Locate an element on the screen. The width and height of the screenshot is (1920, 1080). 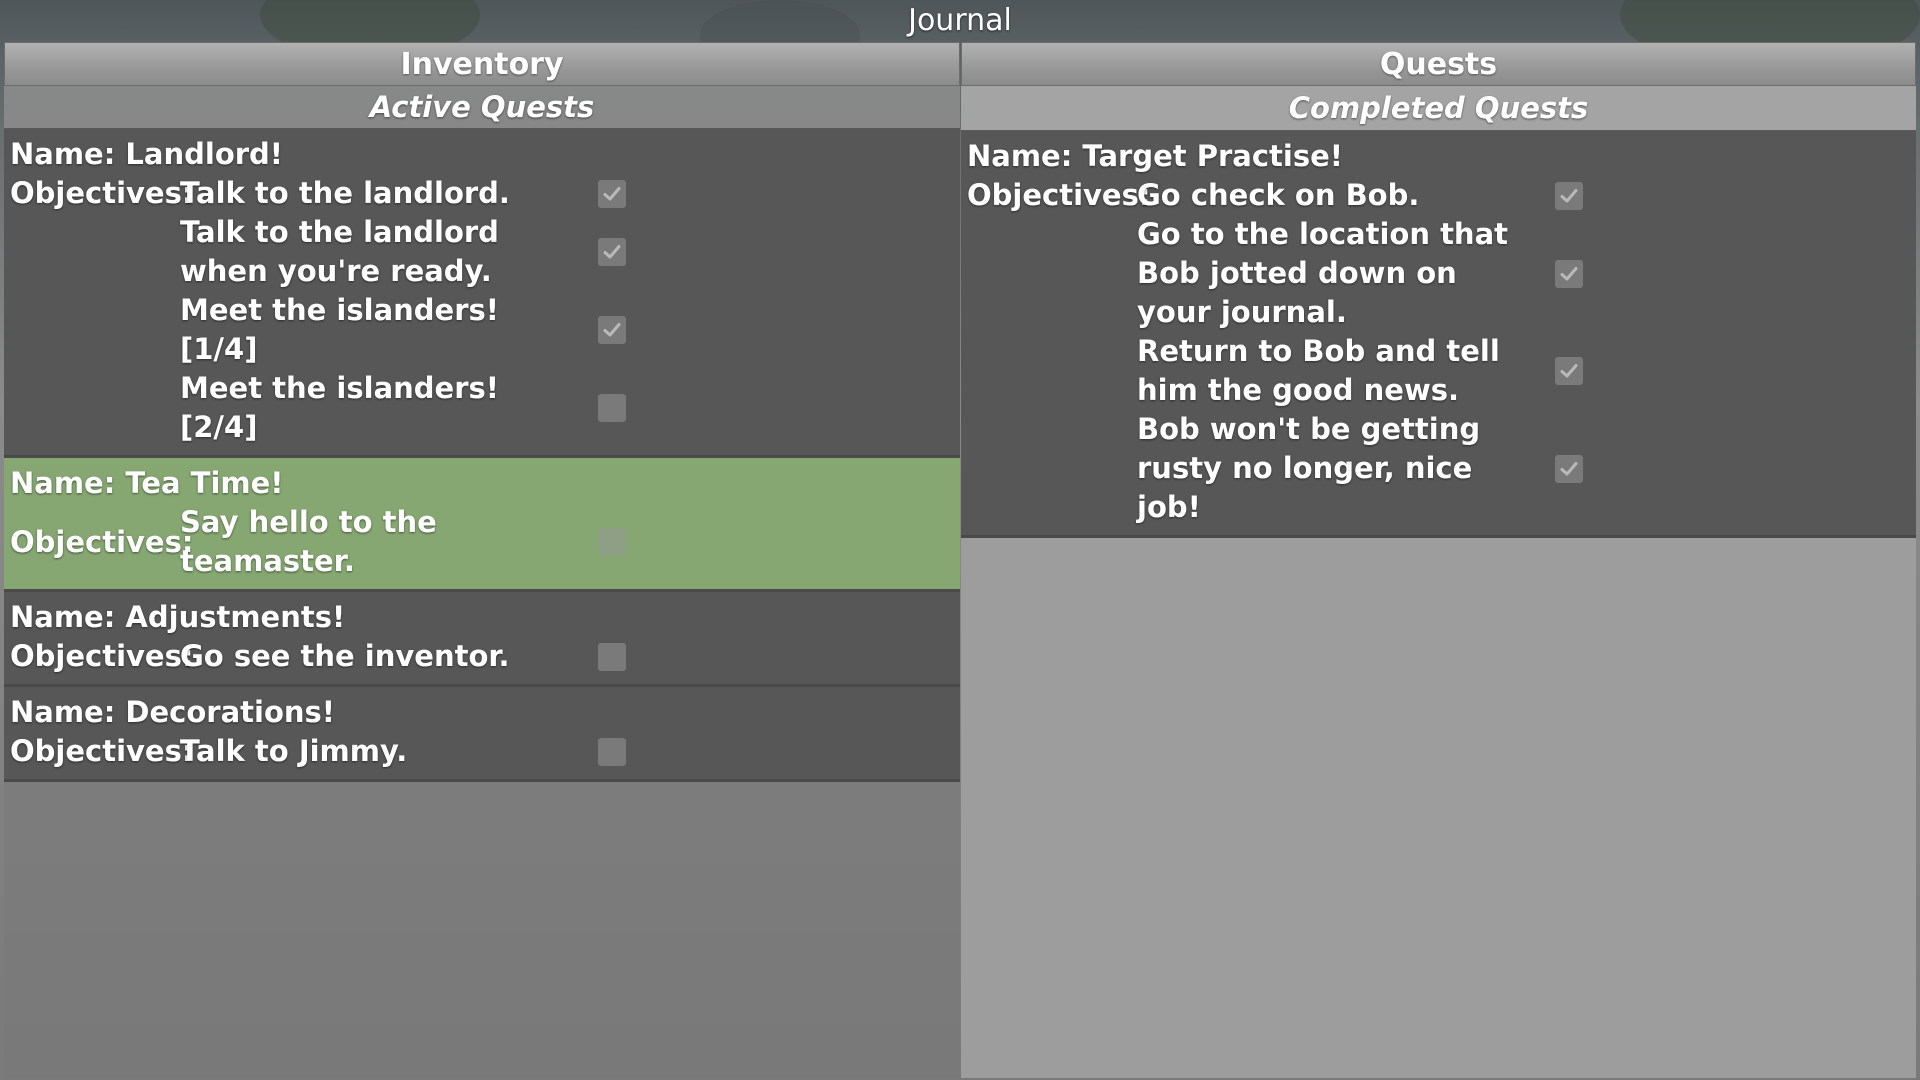
objective-row: Talk to the landlord when you're ready. is located at coordinates (482, 252).